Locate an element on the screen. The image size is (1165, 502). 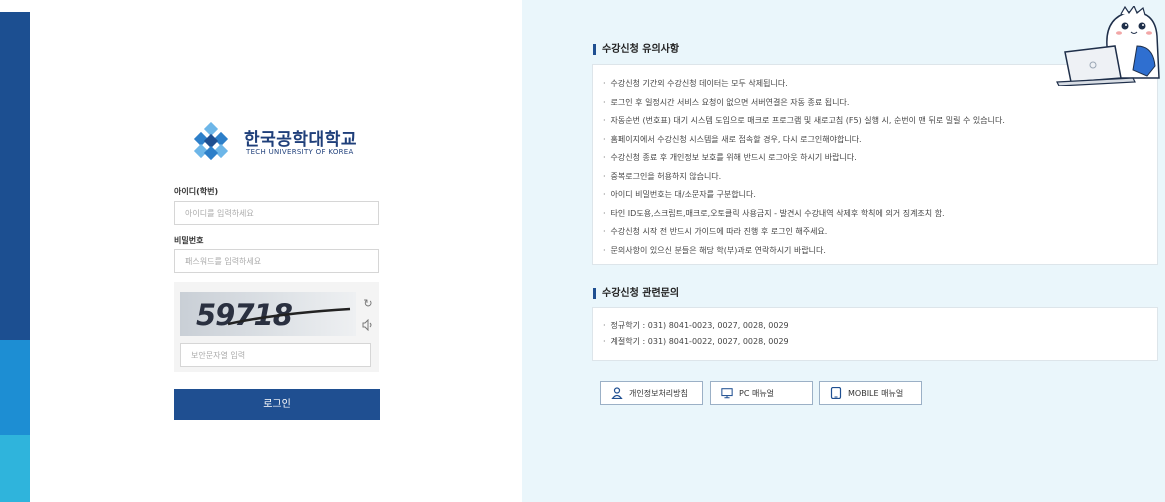
password-label: 비밀번호 is located at coordinates (189, 240).